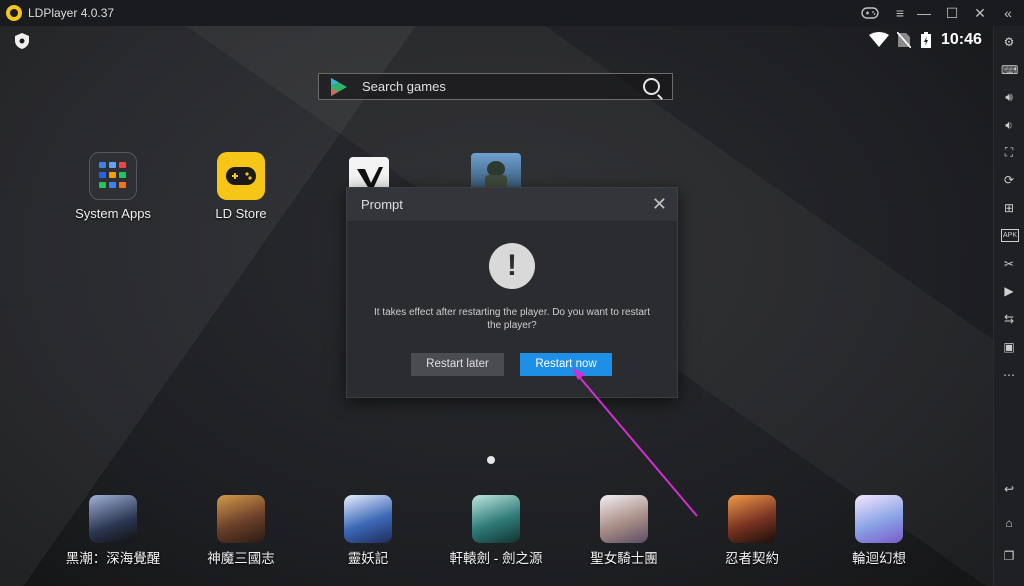 The height and width of the screenshot is (586, 1024). What do you see at coordinates (566, 364) in the screenshot?
I see `restart-now-button: Restart now` at bounding box center [566, 364].